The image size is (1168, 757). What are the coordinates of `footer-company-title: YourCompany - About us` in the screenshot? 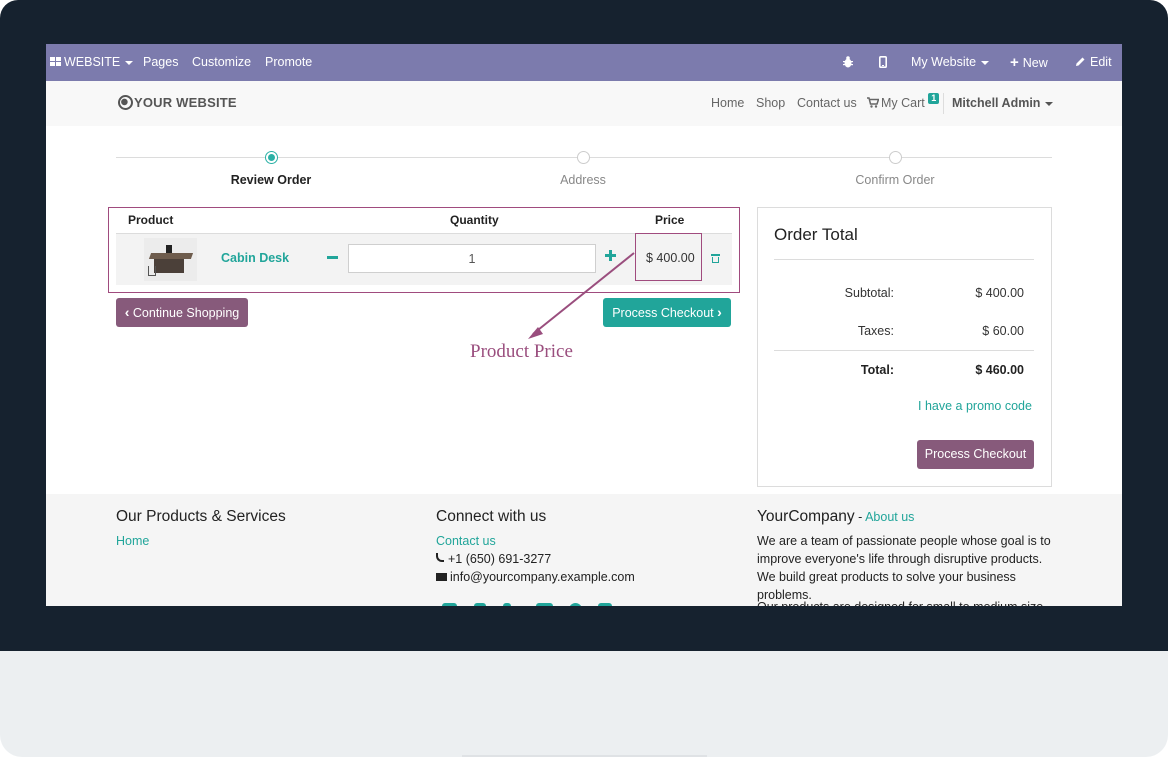 It's located at (835, 517).